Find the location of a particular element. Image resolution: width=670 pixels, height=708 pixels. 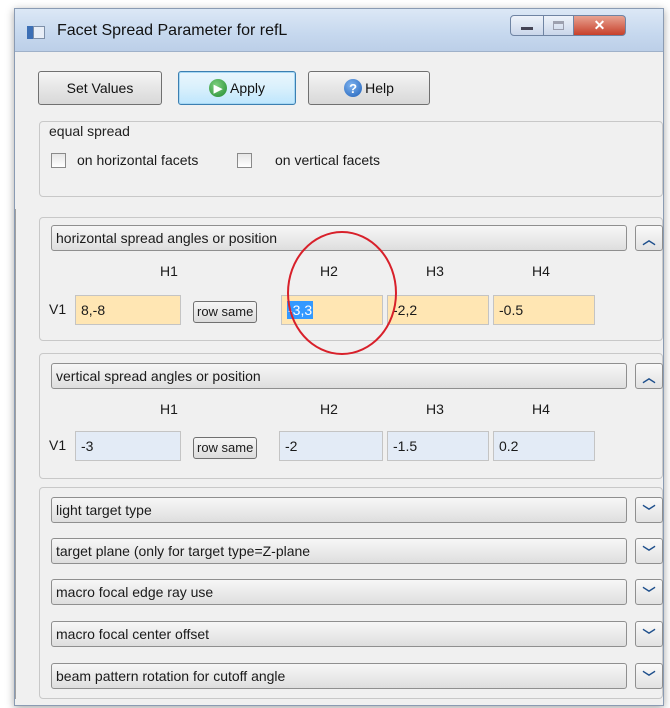

maximize-button is located at coordinates (559, 25).